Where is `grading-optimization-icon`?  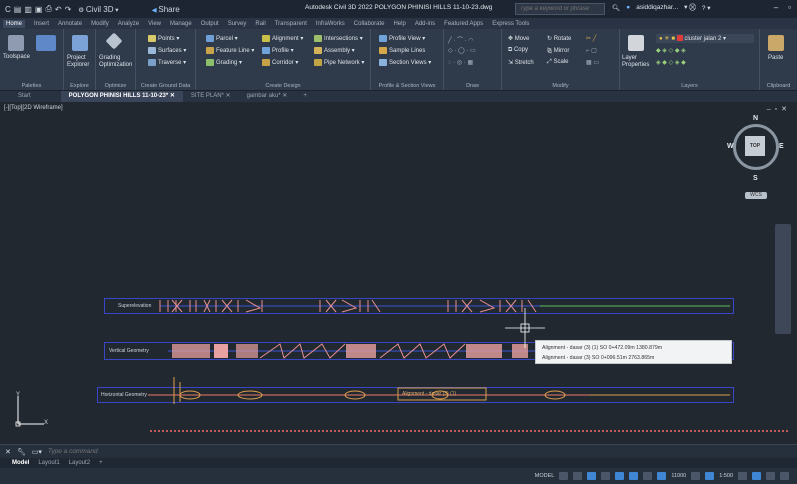
grading-optimization-icon is located at coordinates (114, 41).